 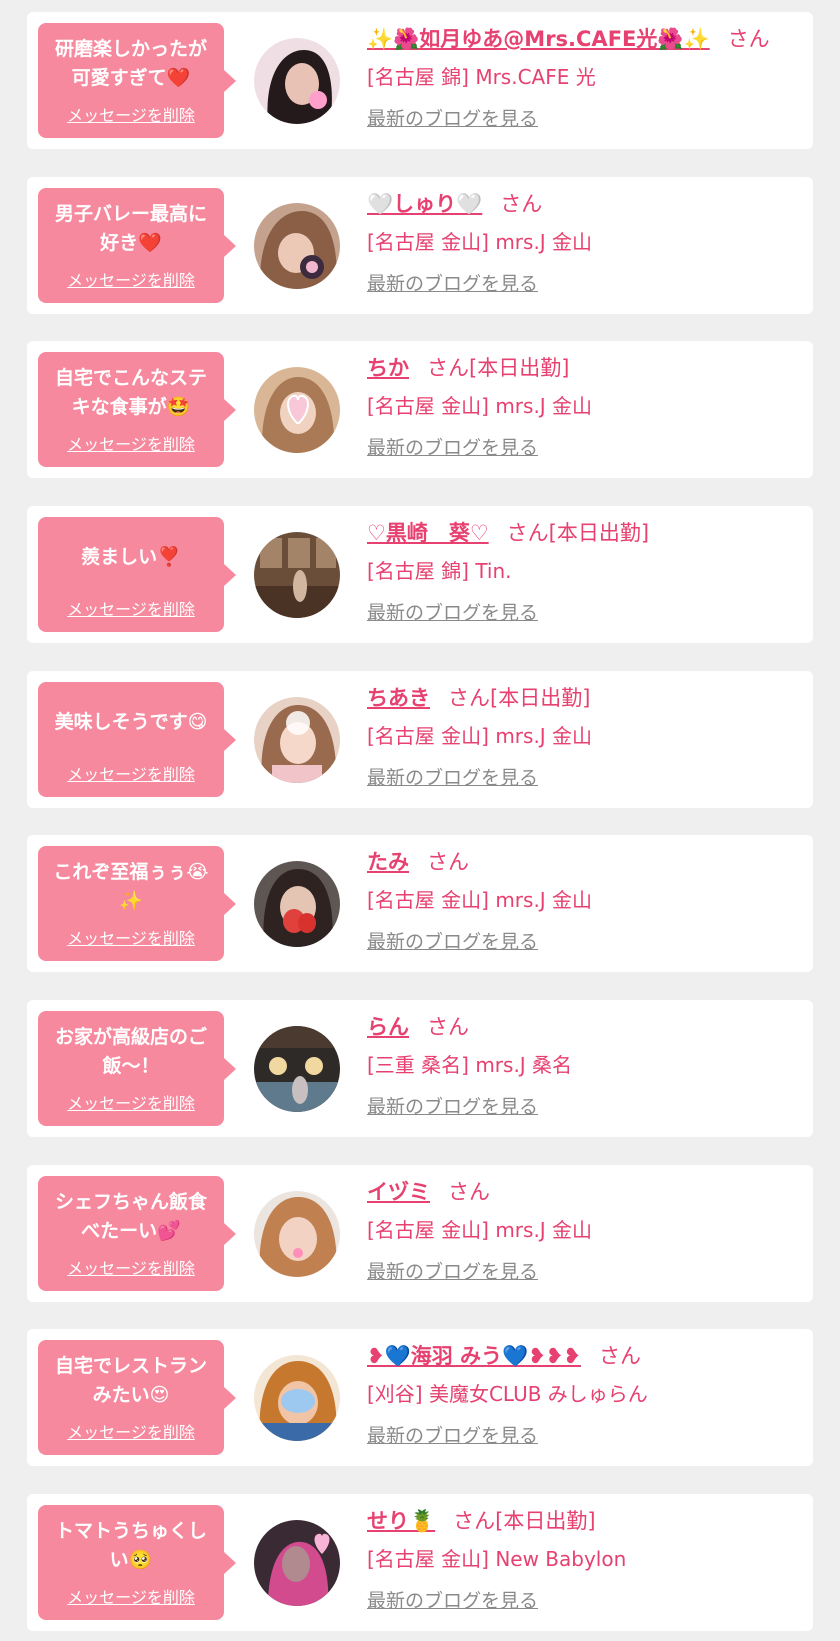 I want to click on sender-name-link: せり🍍, so click(x=401, y=1521).